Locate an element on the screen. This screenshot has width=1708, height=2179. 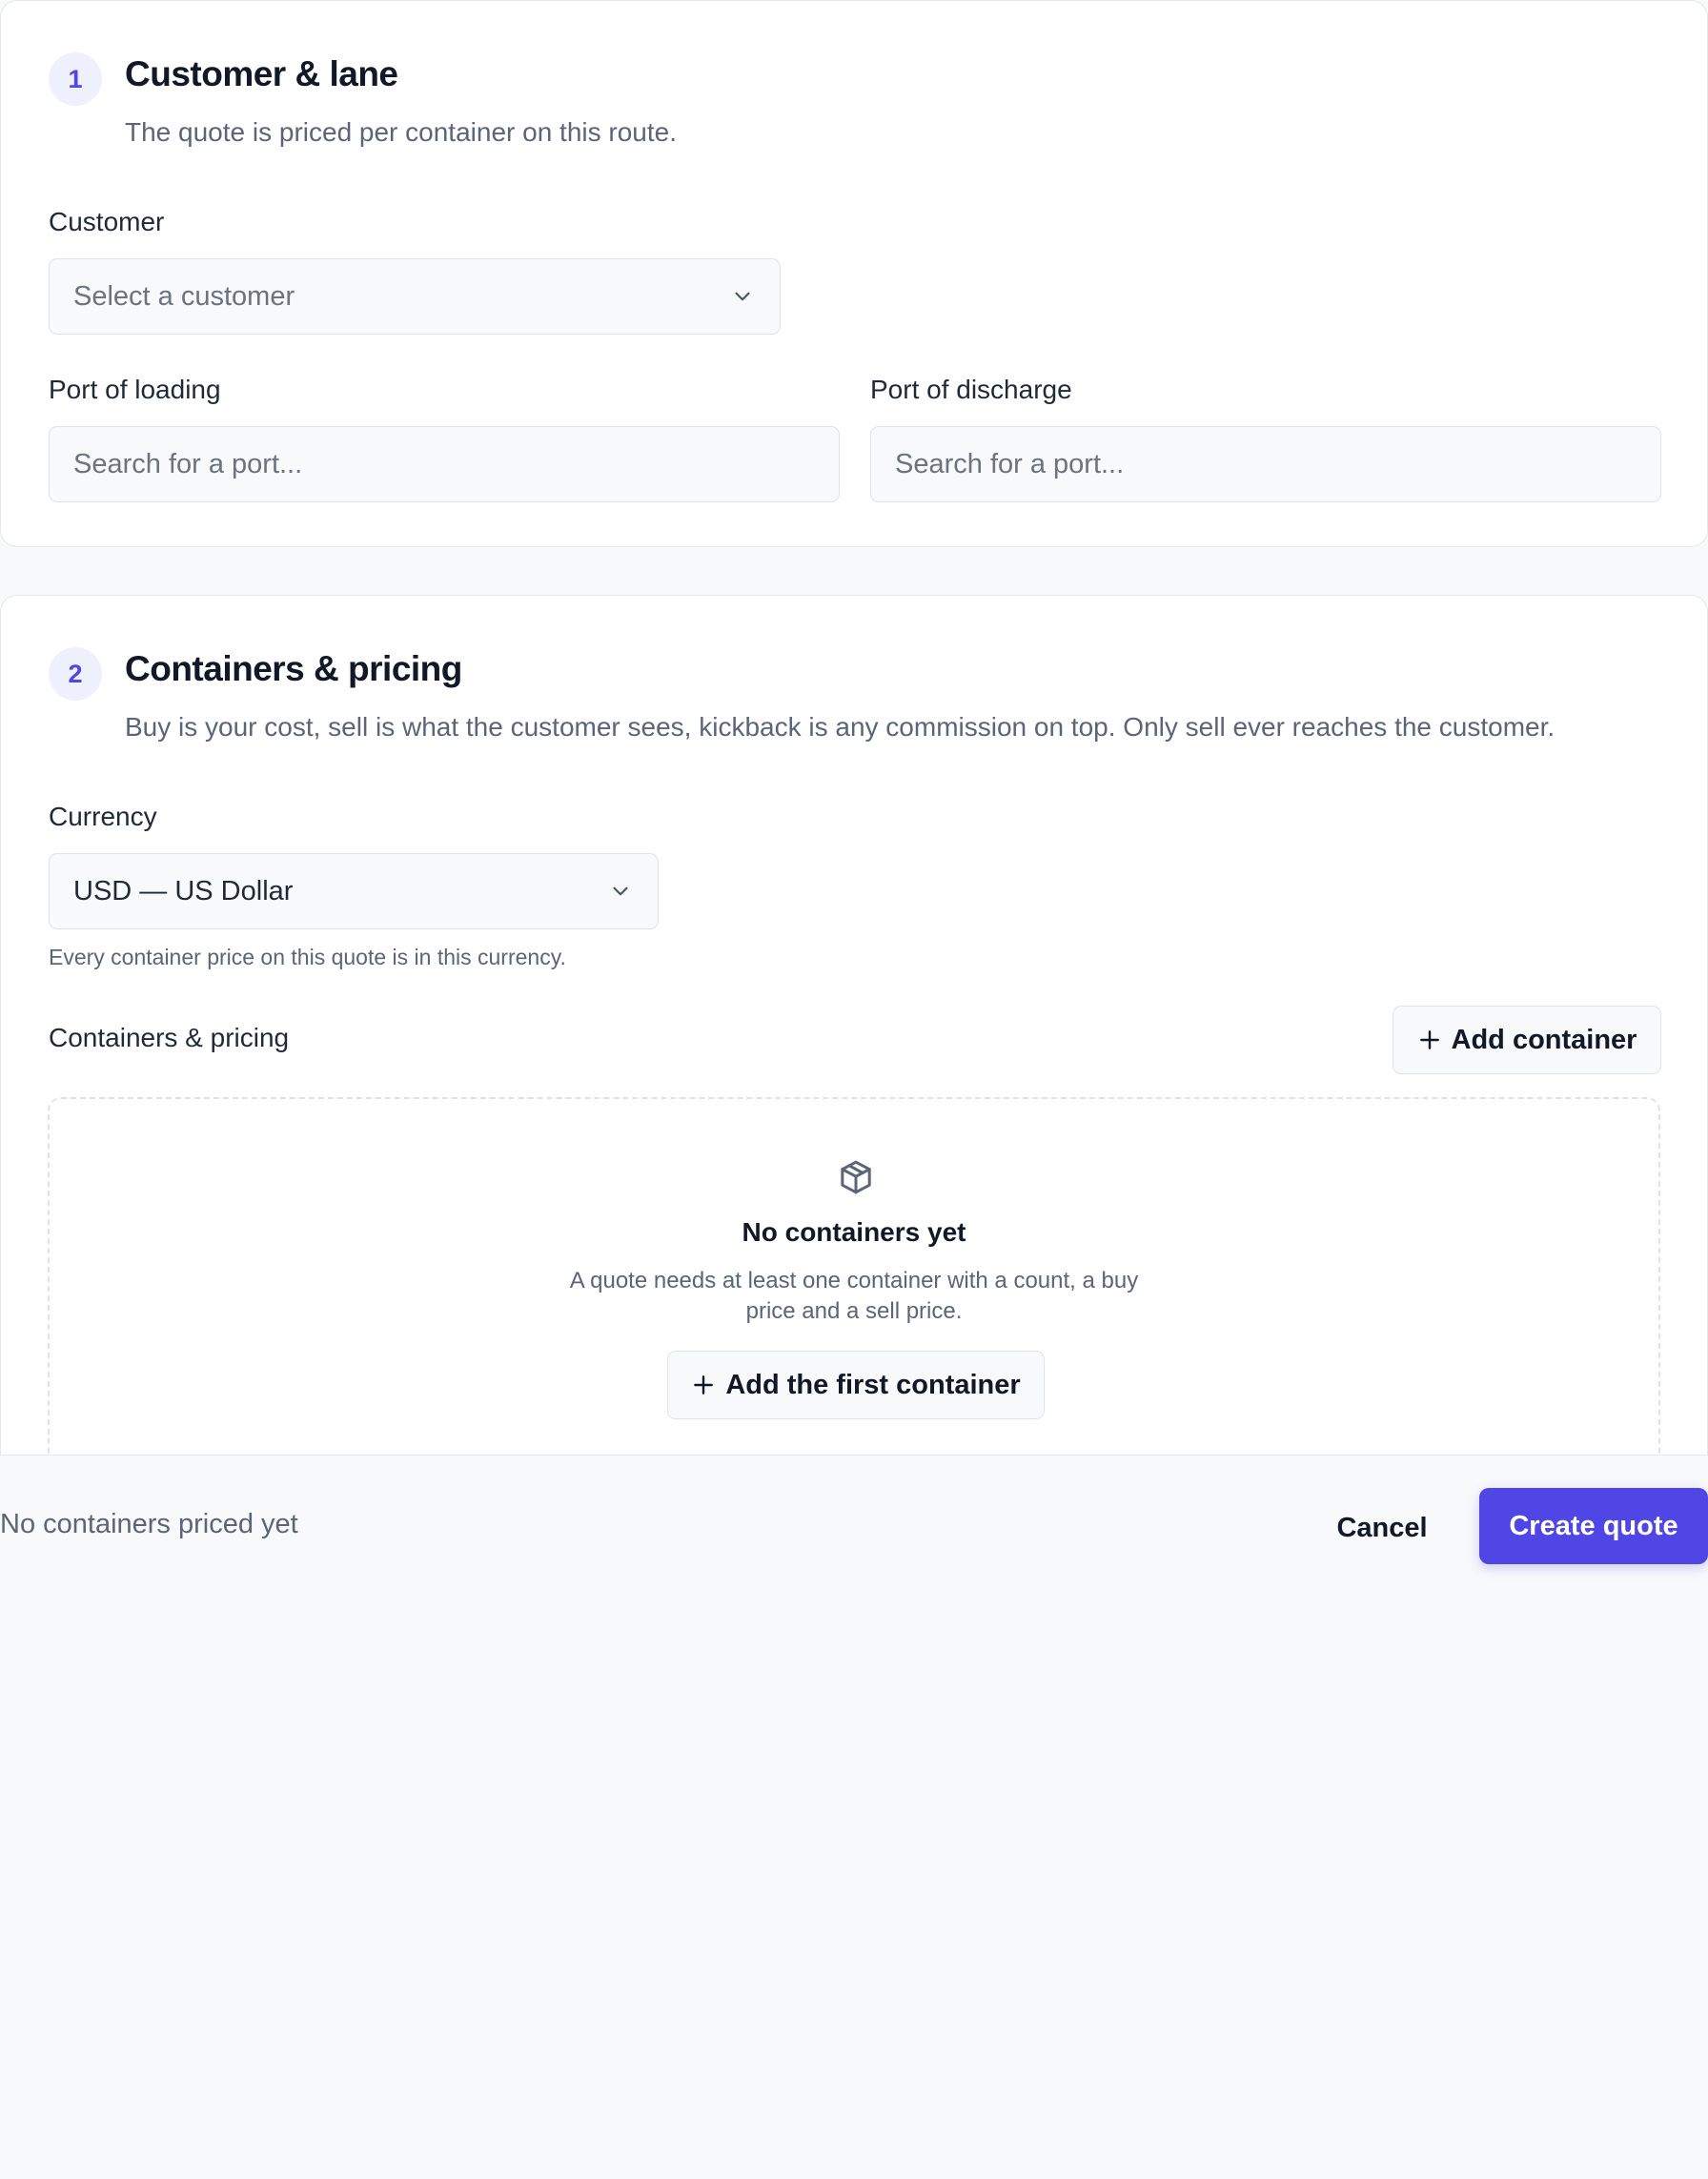
add-first-container-label: Add the first container is located at coordinates (873, 1384).